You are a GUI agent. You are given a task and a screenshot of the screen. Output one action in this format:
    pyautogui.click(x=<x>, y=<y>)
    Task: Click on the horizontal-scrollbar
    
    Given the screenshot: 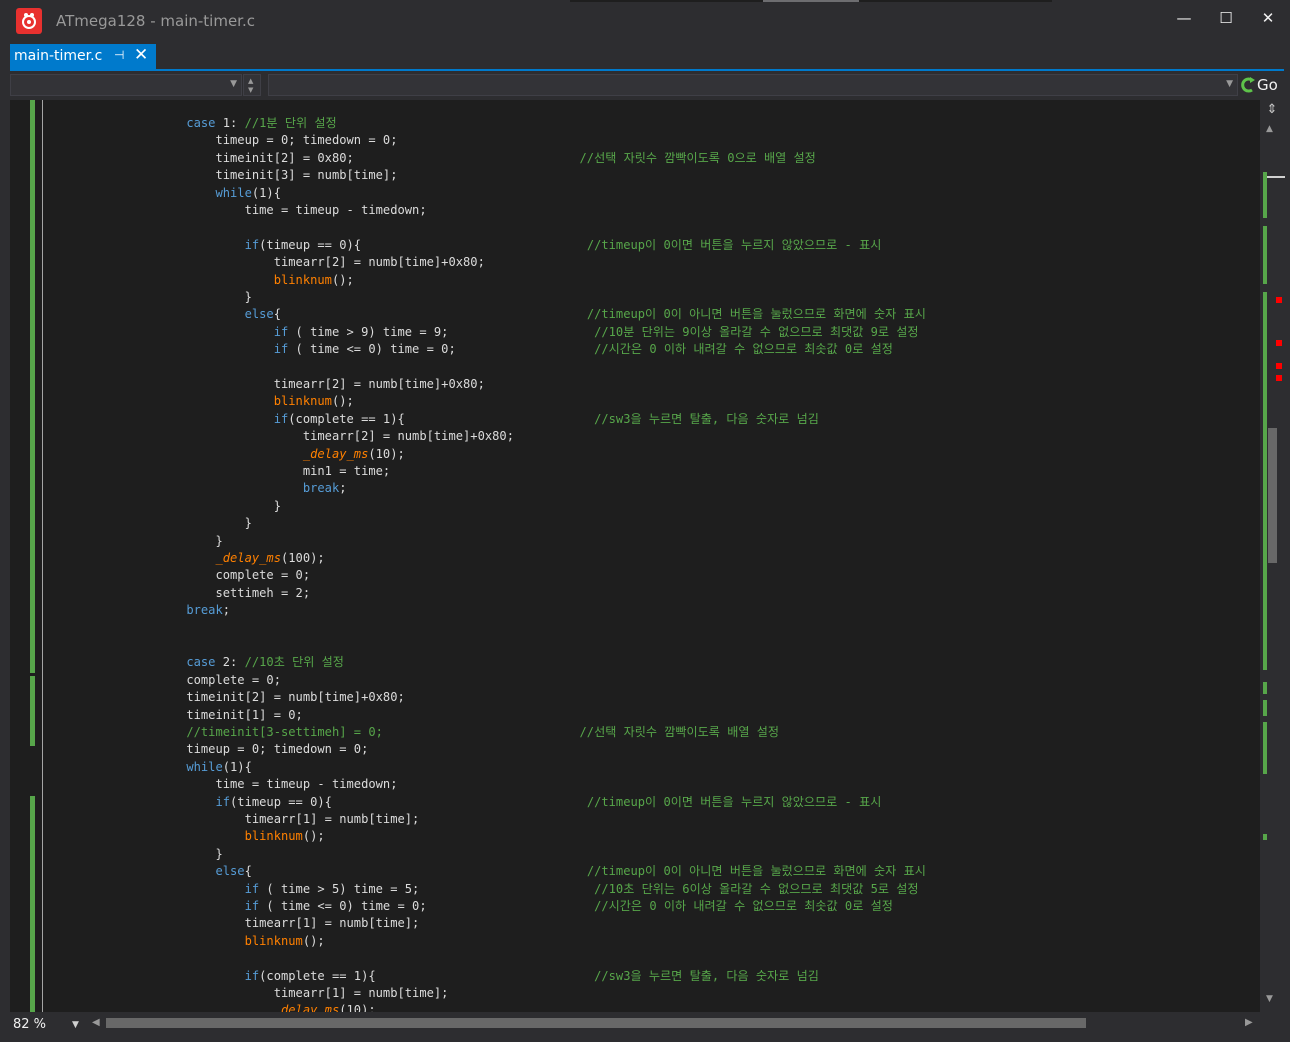 What is the action you would take?
    pyautogui.click(x=672, y=1023)
    